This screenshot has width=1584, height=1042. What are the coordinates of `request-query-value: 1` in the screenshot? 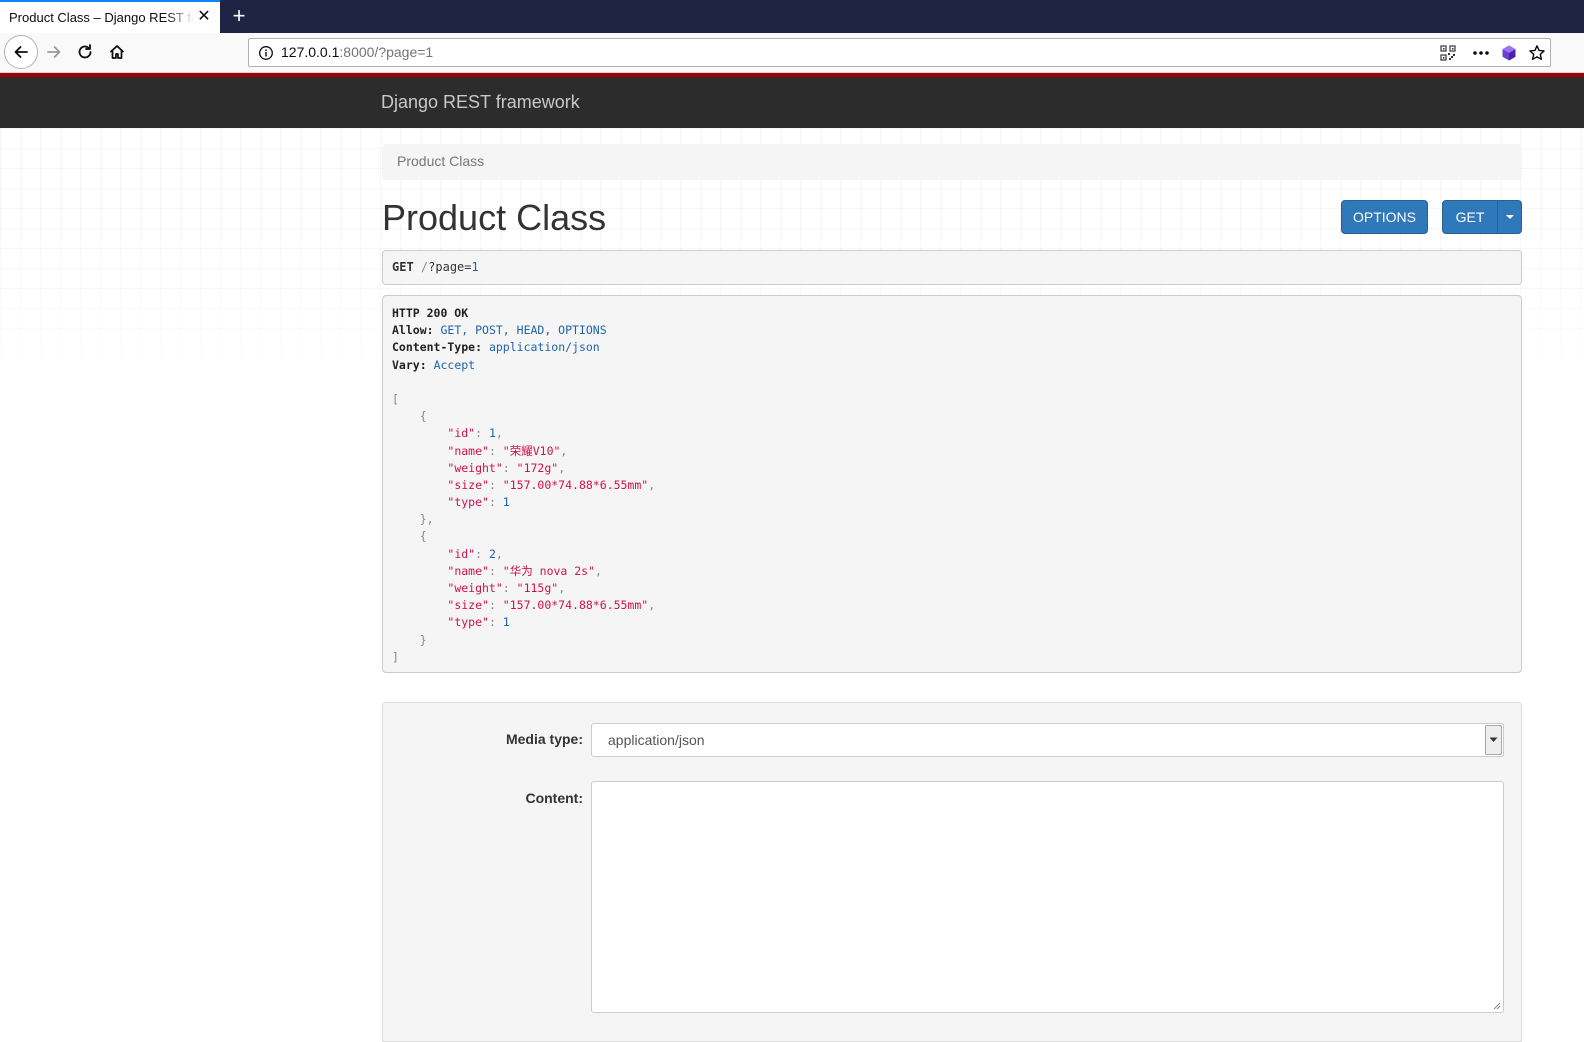 It's located at (475, 267).